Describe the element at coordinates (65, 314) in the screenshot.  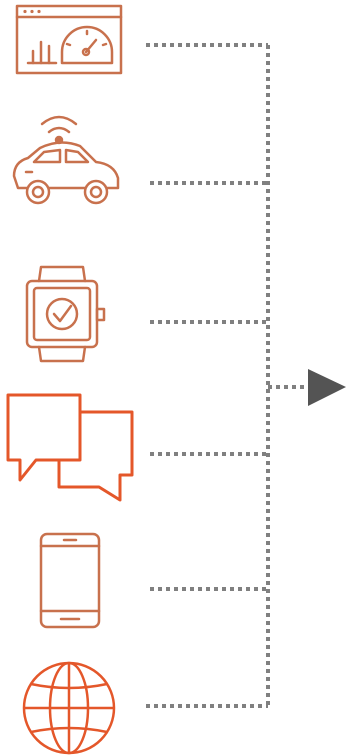
I see `smartwatch-icon` at that location.